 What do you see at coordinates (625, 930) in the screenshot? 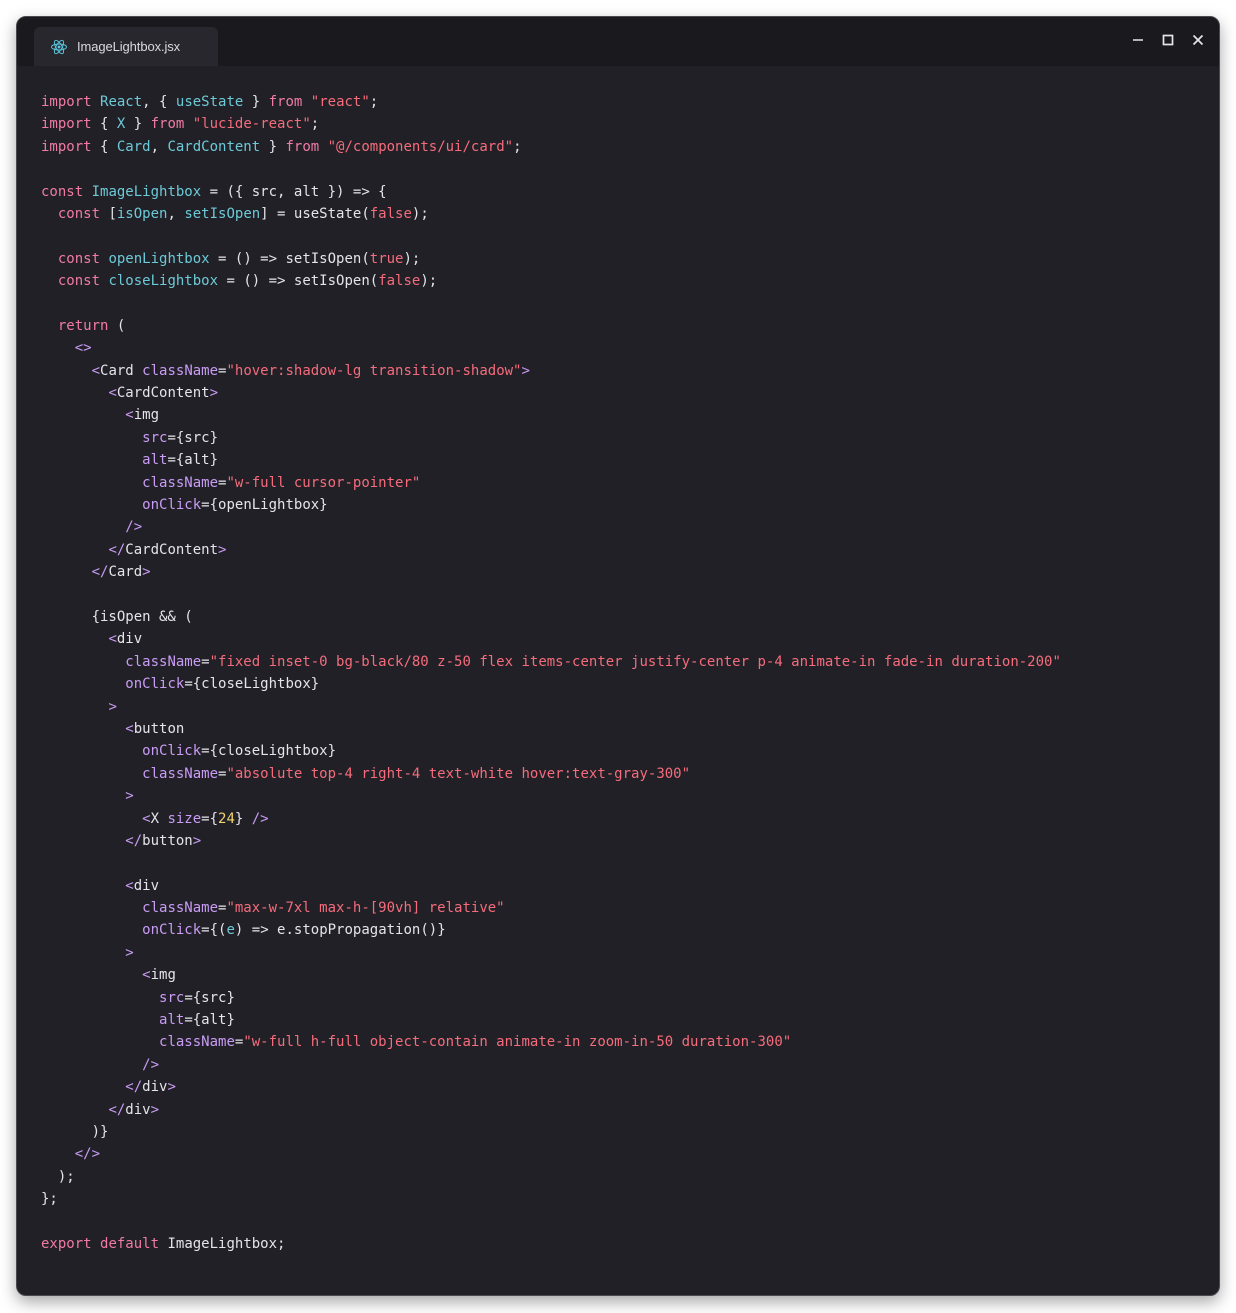
I see `code-line: onClick={(e) => e.stopPropagation()}` at bounding box center [625, 930].